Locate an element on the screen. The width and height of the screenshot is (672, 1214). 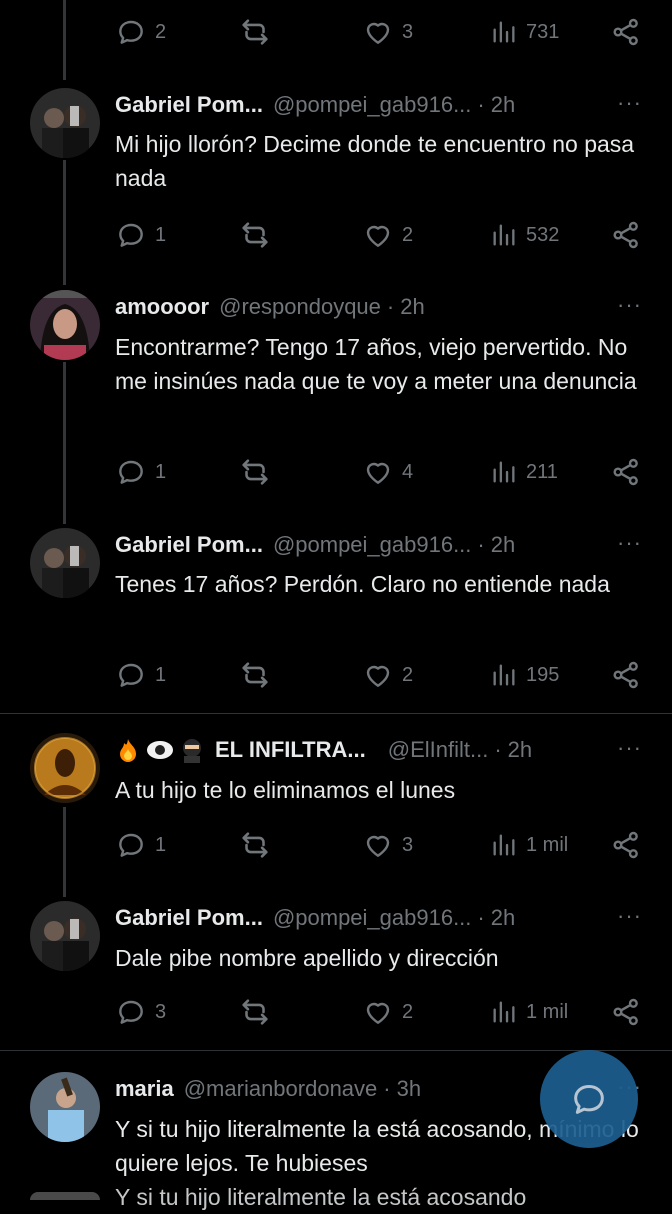
views-button: 211 is located at coordinates (524, 472).